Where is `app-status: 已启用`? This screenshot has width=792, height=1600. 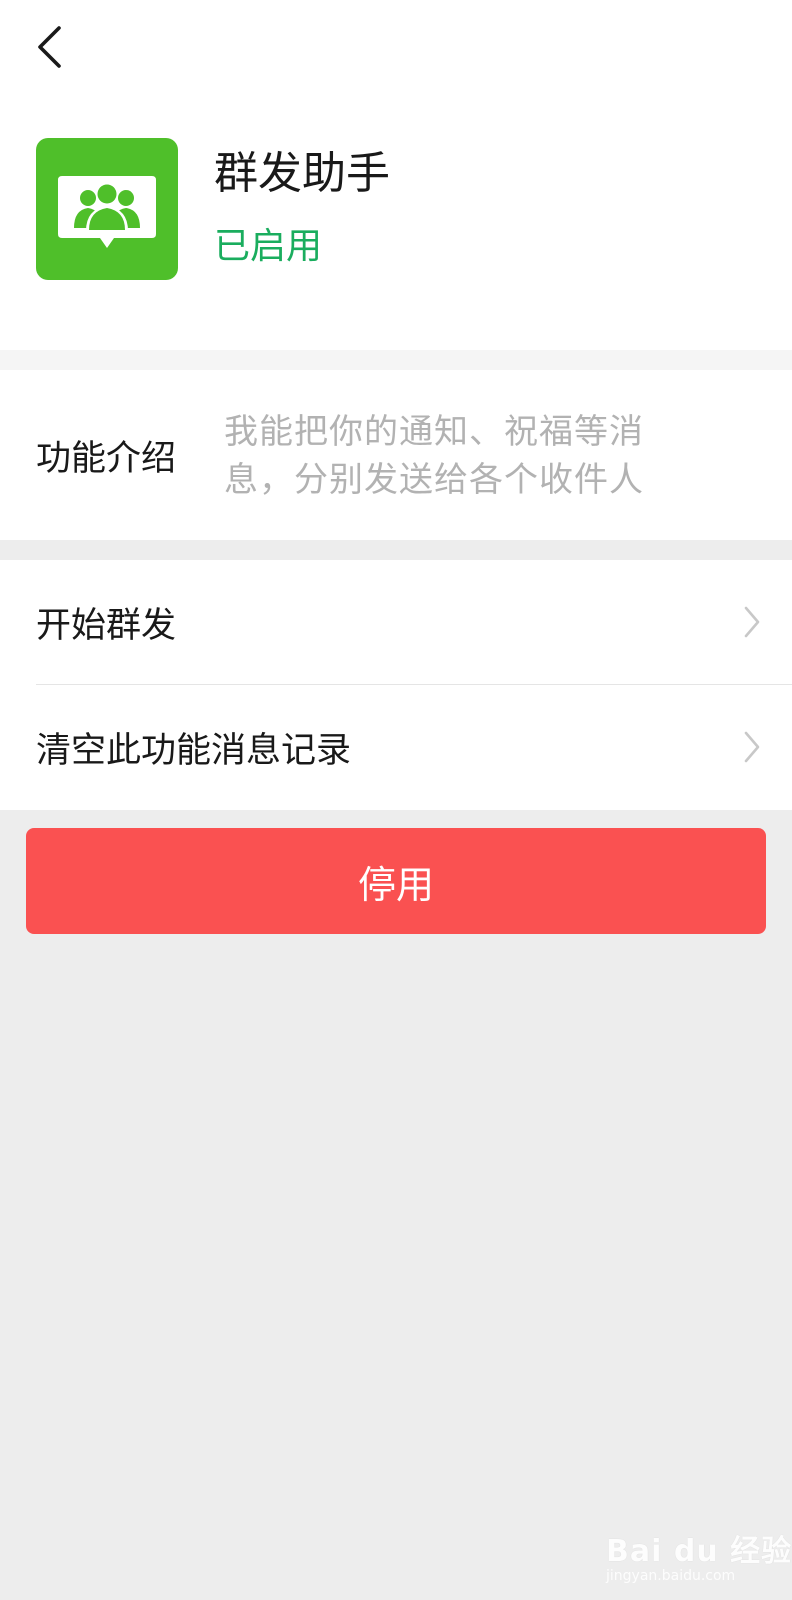 app-status: 已启用 is located at coordinates (268, 246).